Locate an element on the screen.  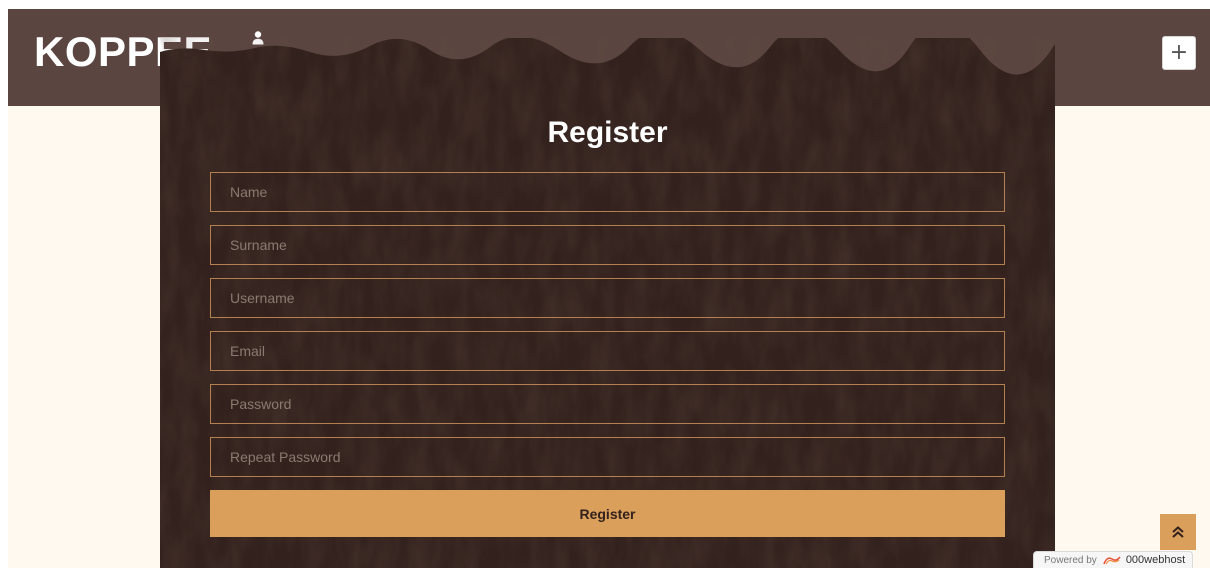
surname-field is located at coordinates (607, 245).